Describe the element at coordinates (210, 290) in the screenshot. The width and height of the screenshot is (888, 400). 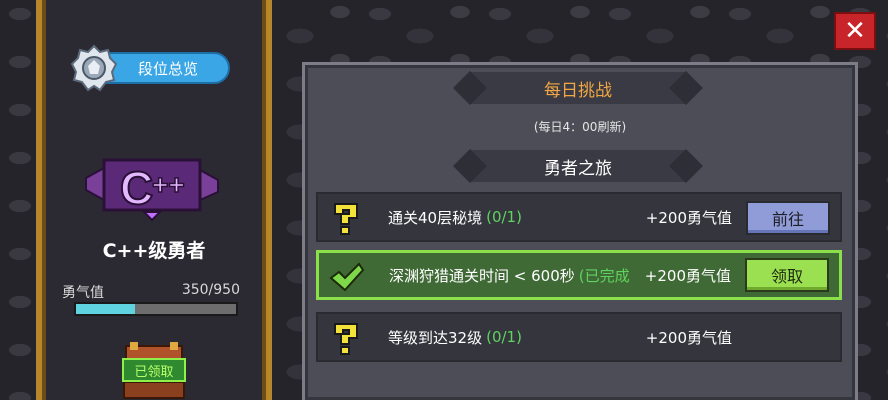
I see `courage-value: 350/950` at that location.